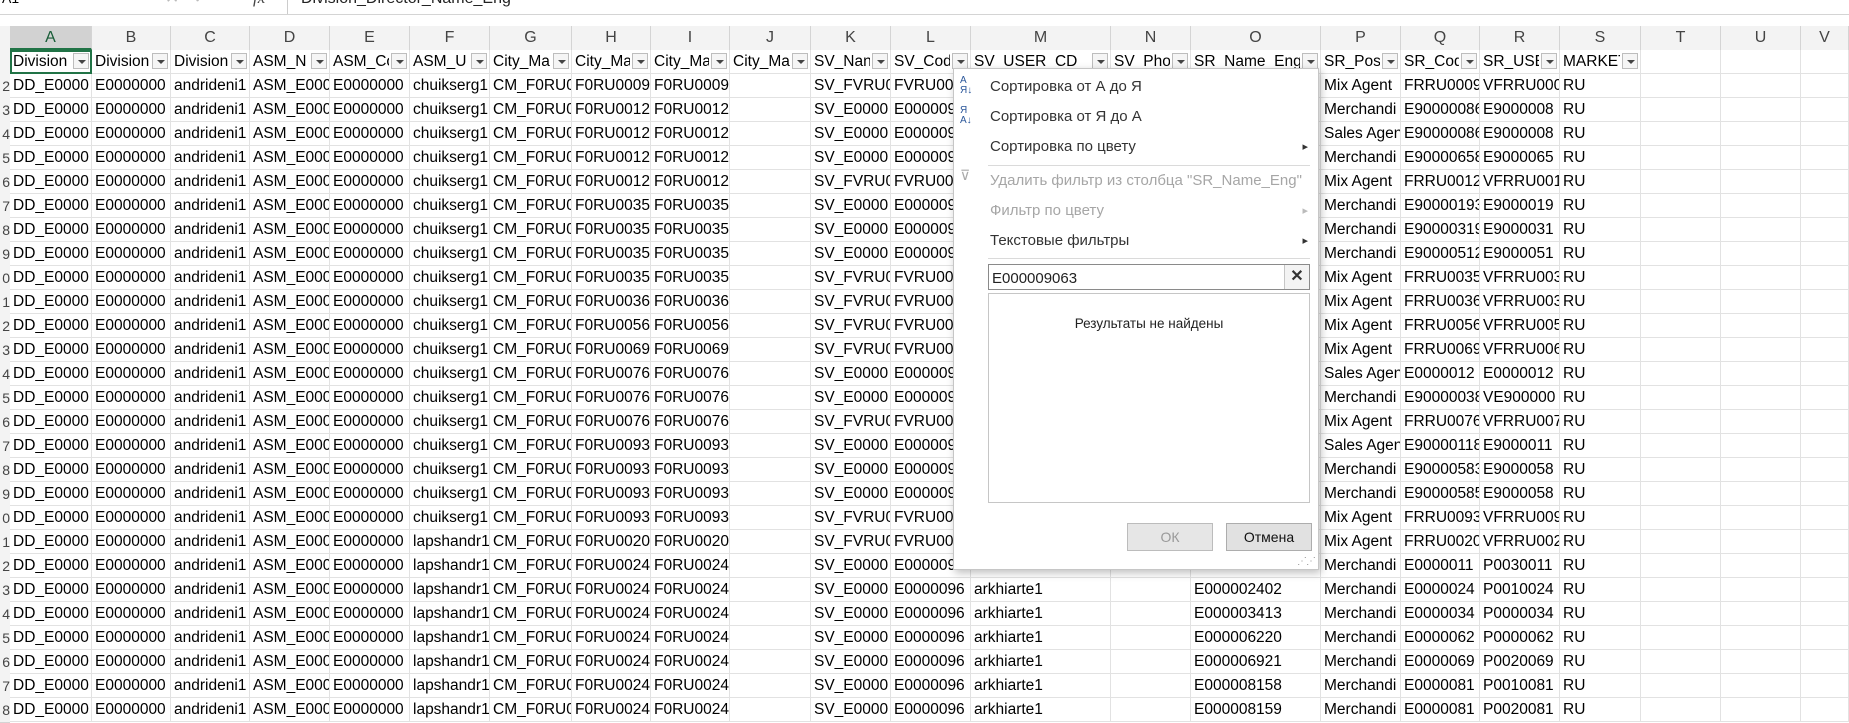 This screenshot has width=1849, height=723. What do you see at coordinates (690, 326) in the screenshot?
I see `cell: F0RU0056M1` at bounding box center [690, 326].